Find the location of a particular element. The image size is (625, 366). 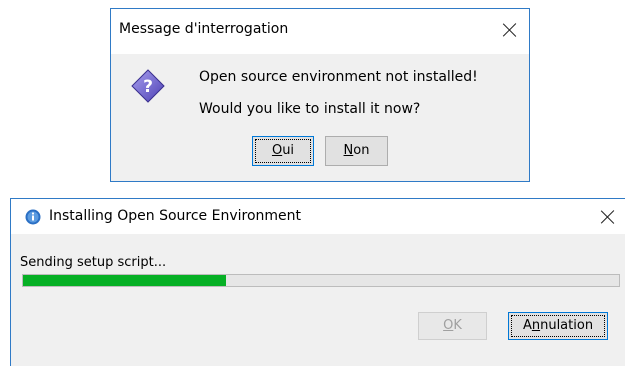

no-button-mnemonic: N is located at coordinates (348, 150).